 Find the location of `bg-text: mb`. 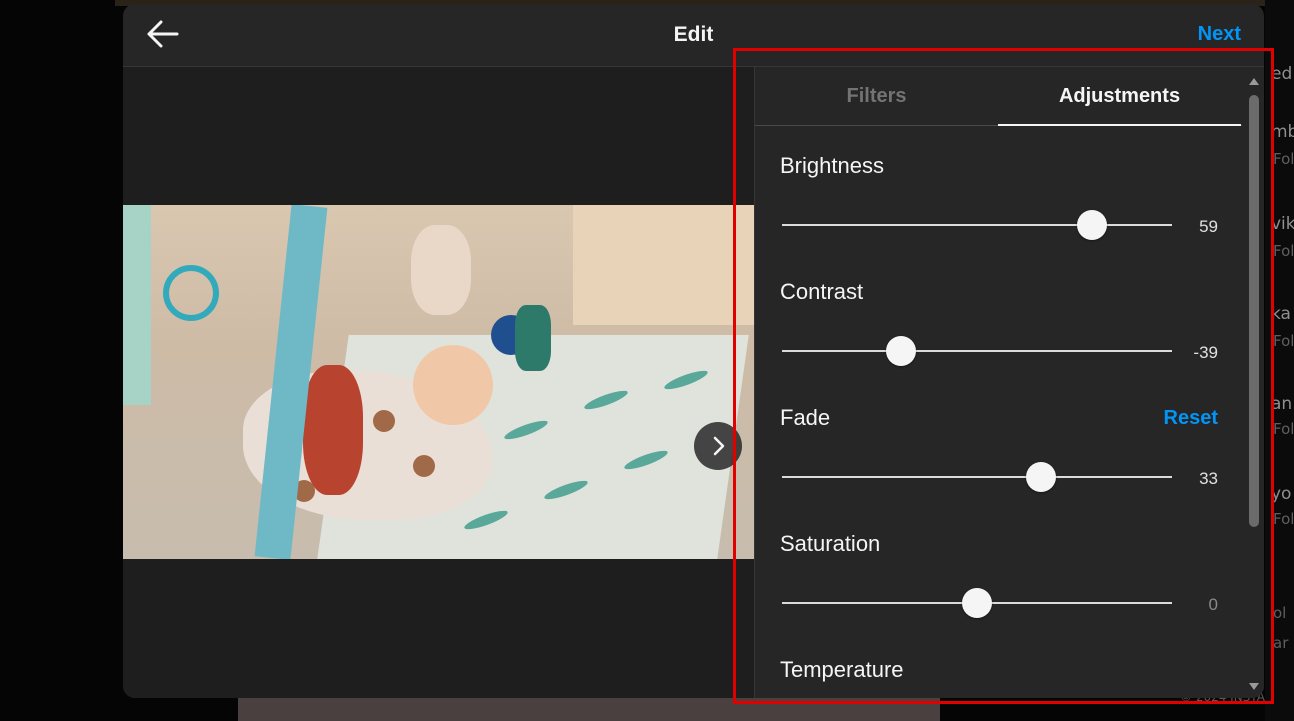

bg-text: mb is located at coordinates (1282, 132).